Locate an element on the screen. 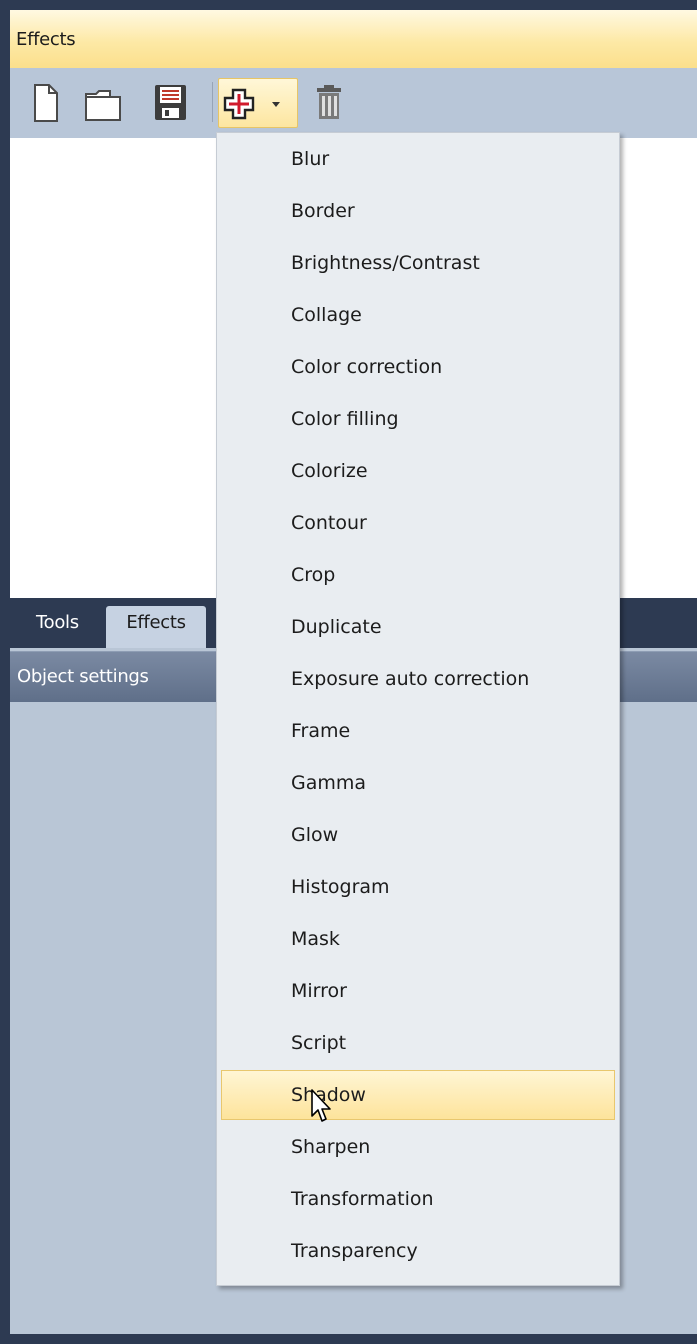 The image size is (697, 1344). open-button is located at coordinates (102, 102).